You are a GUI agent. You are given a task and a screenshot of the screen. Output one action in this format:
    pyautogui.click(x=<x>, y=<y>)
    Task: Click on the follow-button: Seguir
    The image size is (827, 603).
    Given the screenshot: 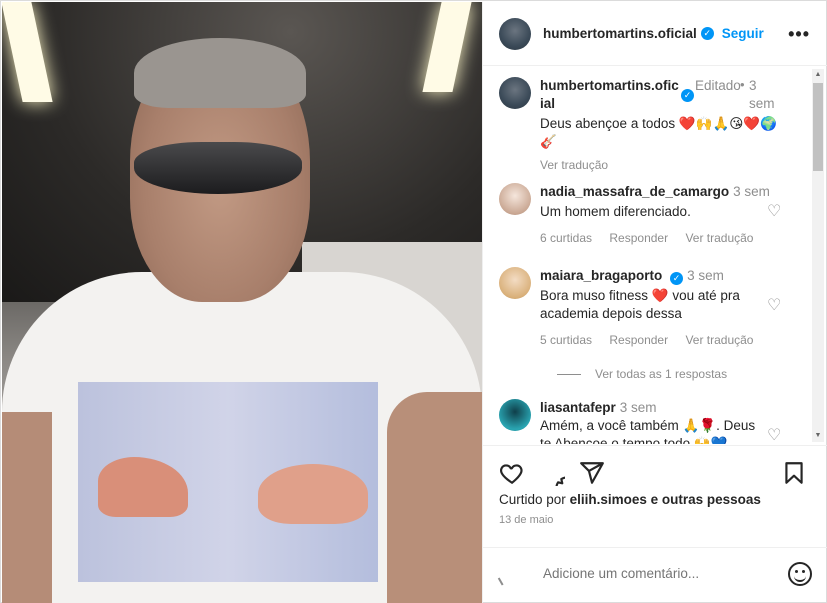 What is the action you would take?
    pyautogui.click(x=743, y=33)
    